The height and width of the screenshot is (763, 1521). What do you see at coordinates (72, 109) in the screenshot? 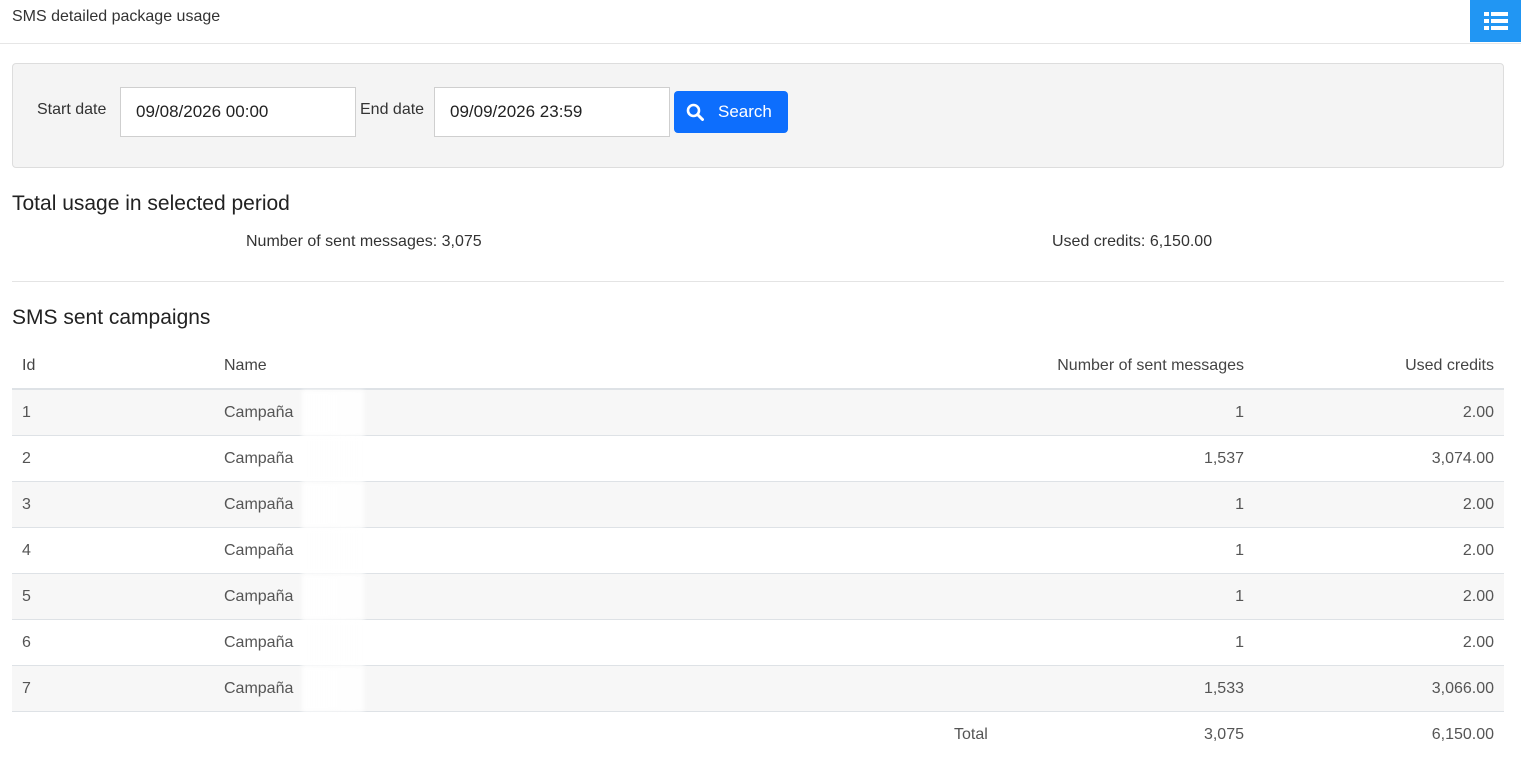
I see `start-date-label: Start date` at bounding box center [72, 109].